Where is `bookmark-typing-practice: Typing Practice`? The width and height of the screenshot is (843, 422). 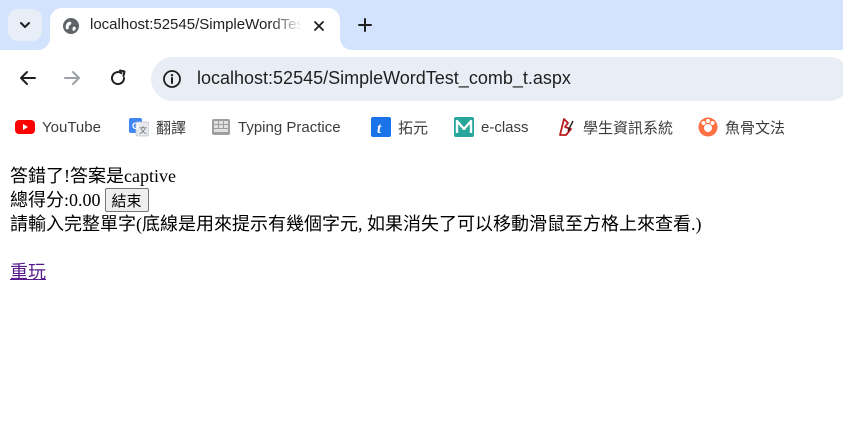 bookmark-typing-practice: Typing Practice is located at coordinates (276, 127).